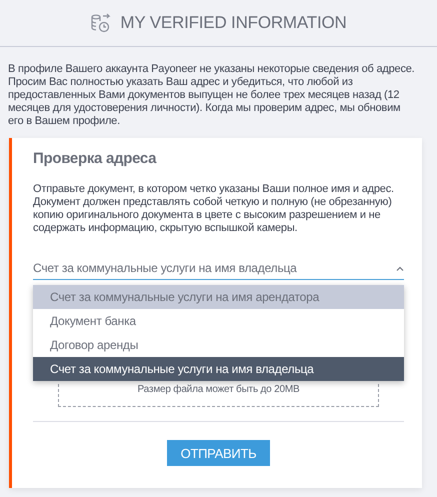  What do you see at coordinates (219, 390) in the screenshot?
I see `file-size-hint: Размер файла может быть до 20MB` at bounding box center [219, 390].